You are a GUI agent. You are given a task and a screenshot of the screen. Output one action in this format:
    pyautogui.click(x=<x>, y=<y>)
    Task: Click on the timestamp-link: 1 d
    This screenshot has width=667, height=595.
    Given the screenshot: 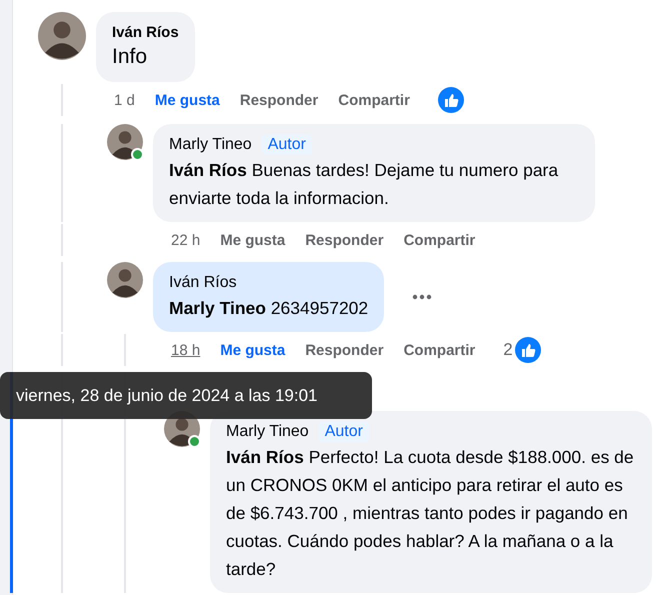 What is the action you would take?
    pyautogui.click(x=124, y=100)
    